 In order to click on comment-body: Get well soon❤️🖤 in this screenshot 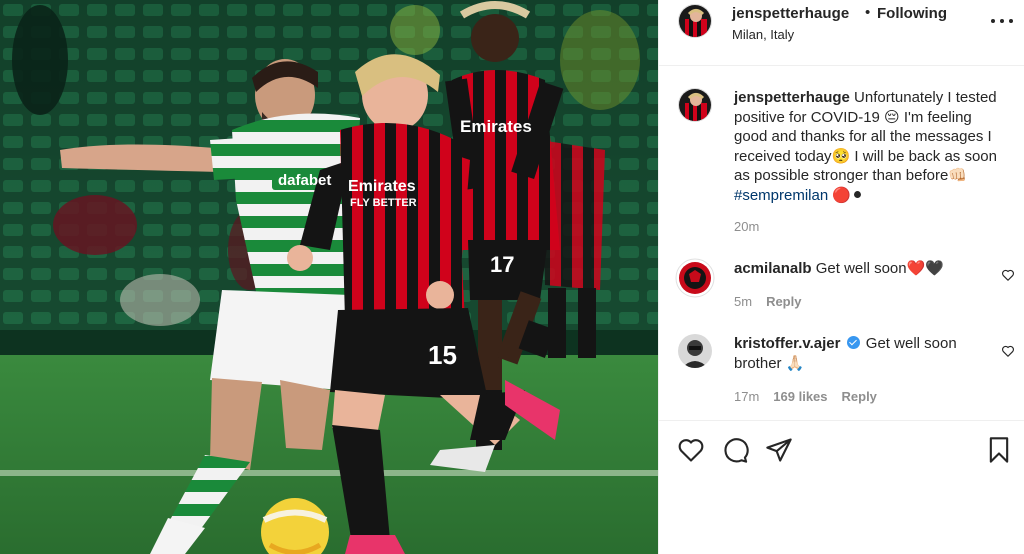, I will do `click(879, 268)`.